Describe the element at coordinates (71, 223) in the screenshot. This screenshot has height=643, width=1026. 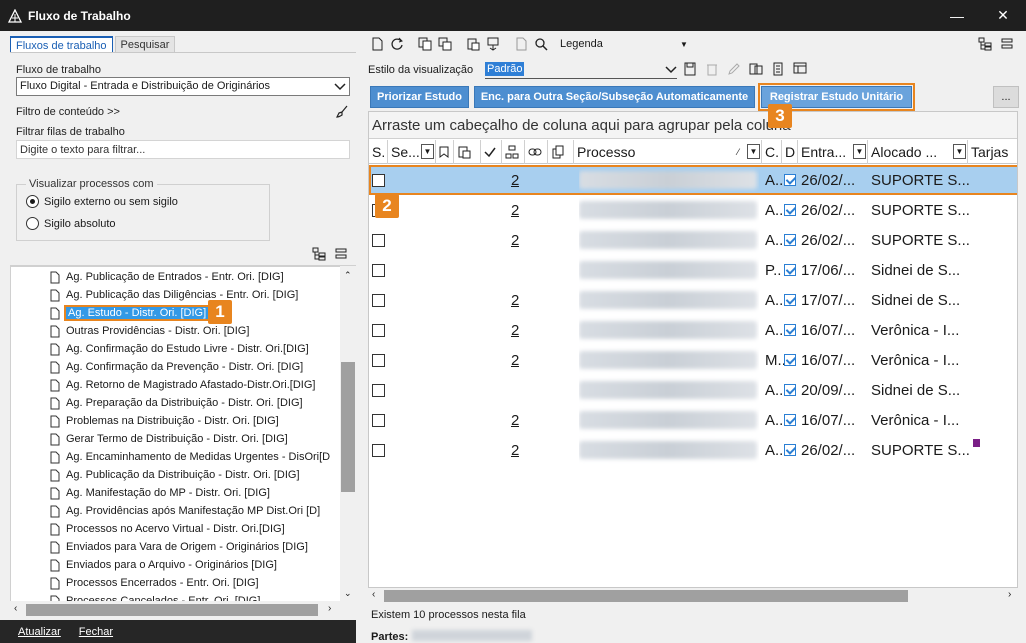
I see `radio-absolute-secrecy: Sigilo absoluto` at that location.